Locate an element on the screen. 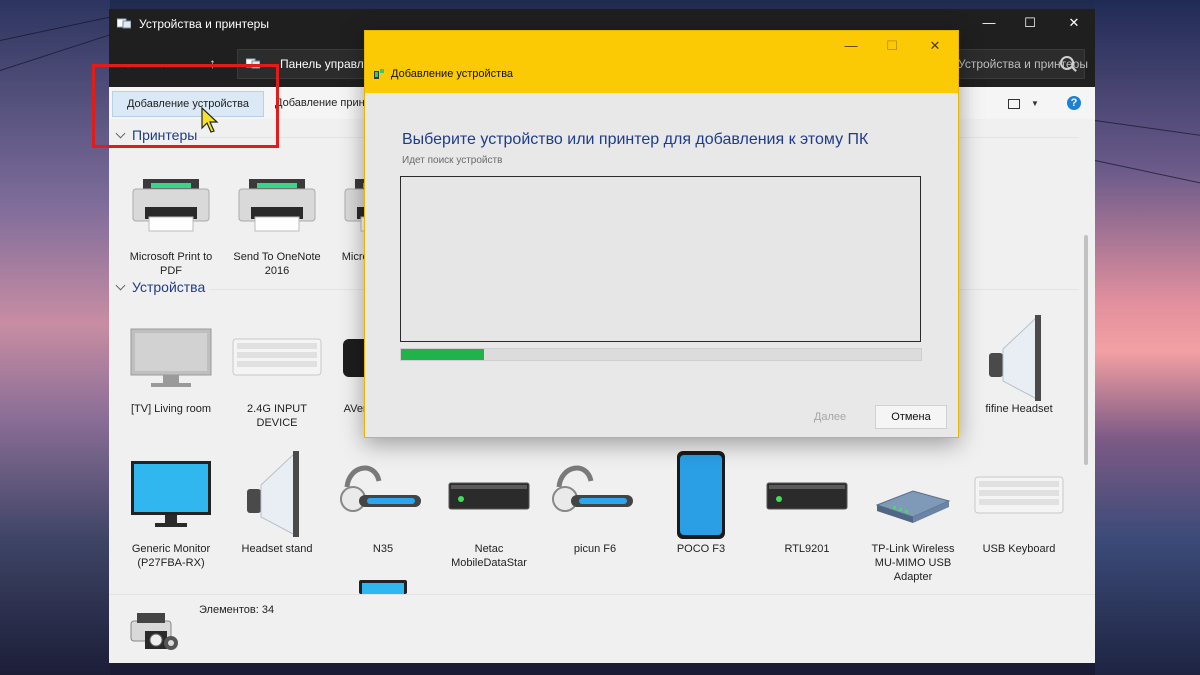  network-adapter-icon is located at coordinates (913, 506).